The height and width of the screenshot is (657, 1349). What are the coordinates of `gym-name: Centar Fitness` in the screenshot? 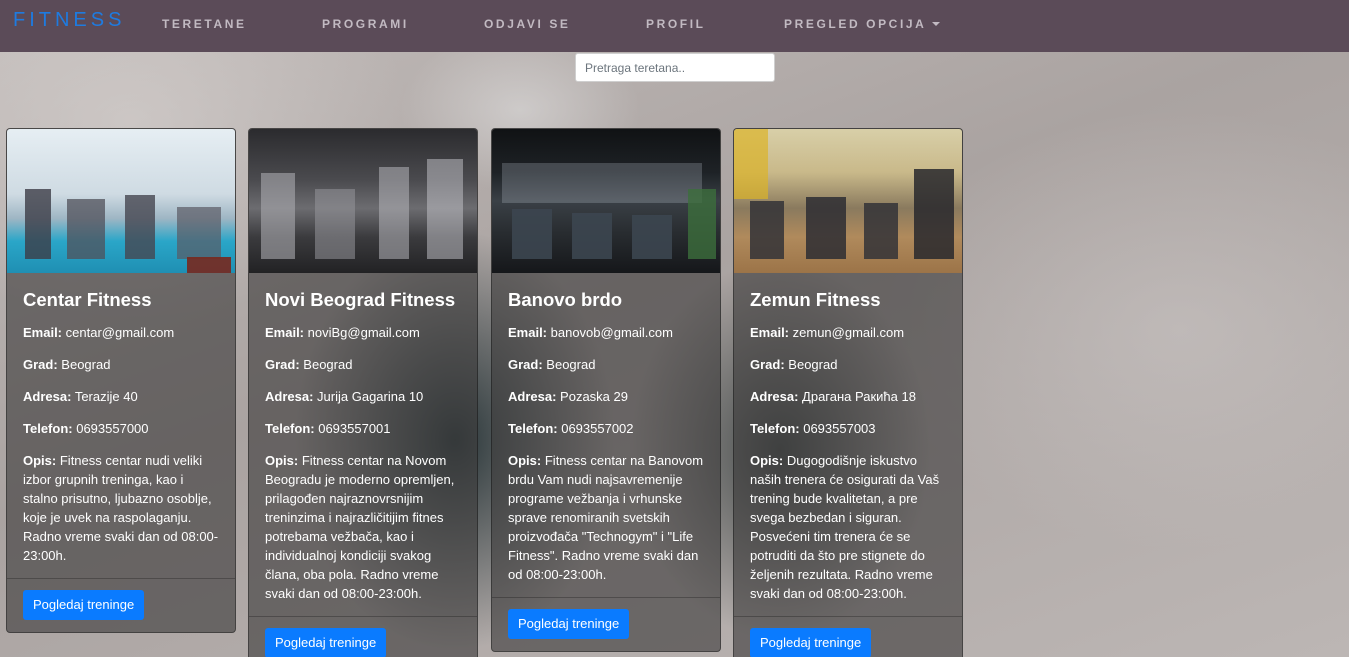 It's located at (87, 299).